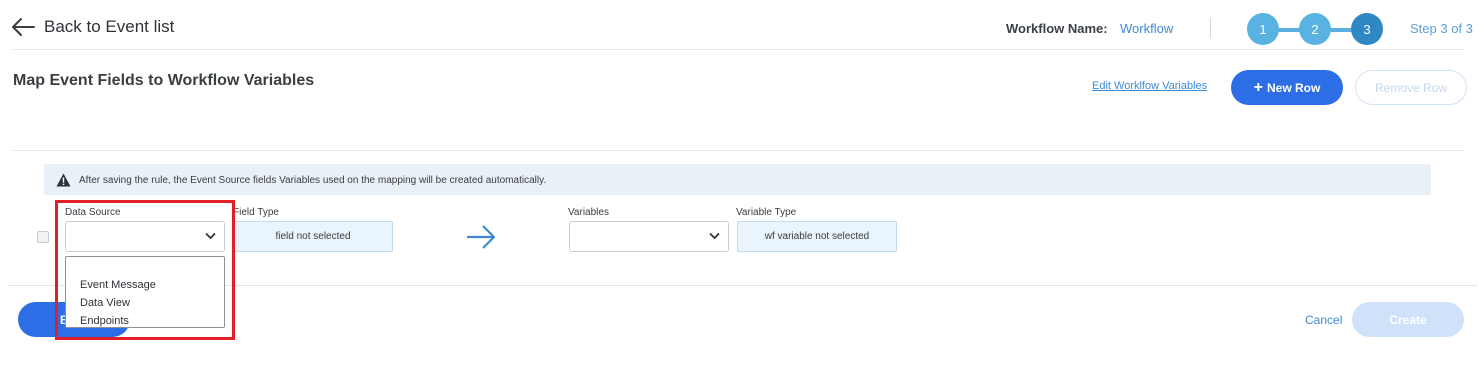 The height and width of the screenshot is (366, 1484). Describe the element at coordinates (588, 212) in the screenshot. I see `variables-label: Variables` at that location.